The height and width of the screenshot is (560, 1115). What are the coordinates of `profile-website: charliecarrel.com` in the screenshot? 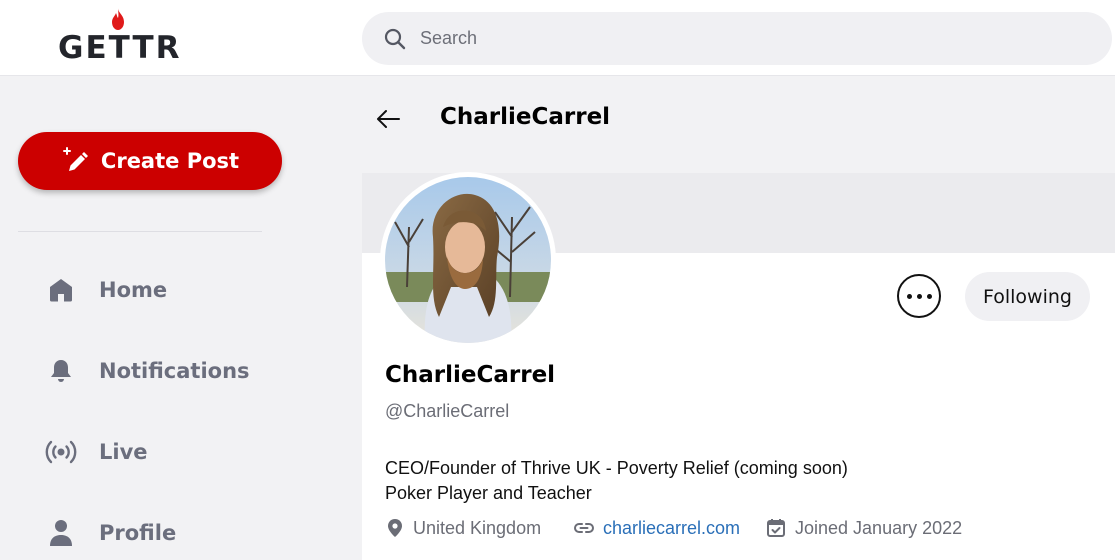 It's located at (657, 528).